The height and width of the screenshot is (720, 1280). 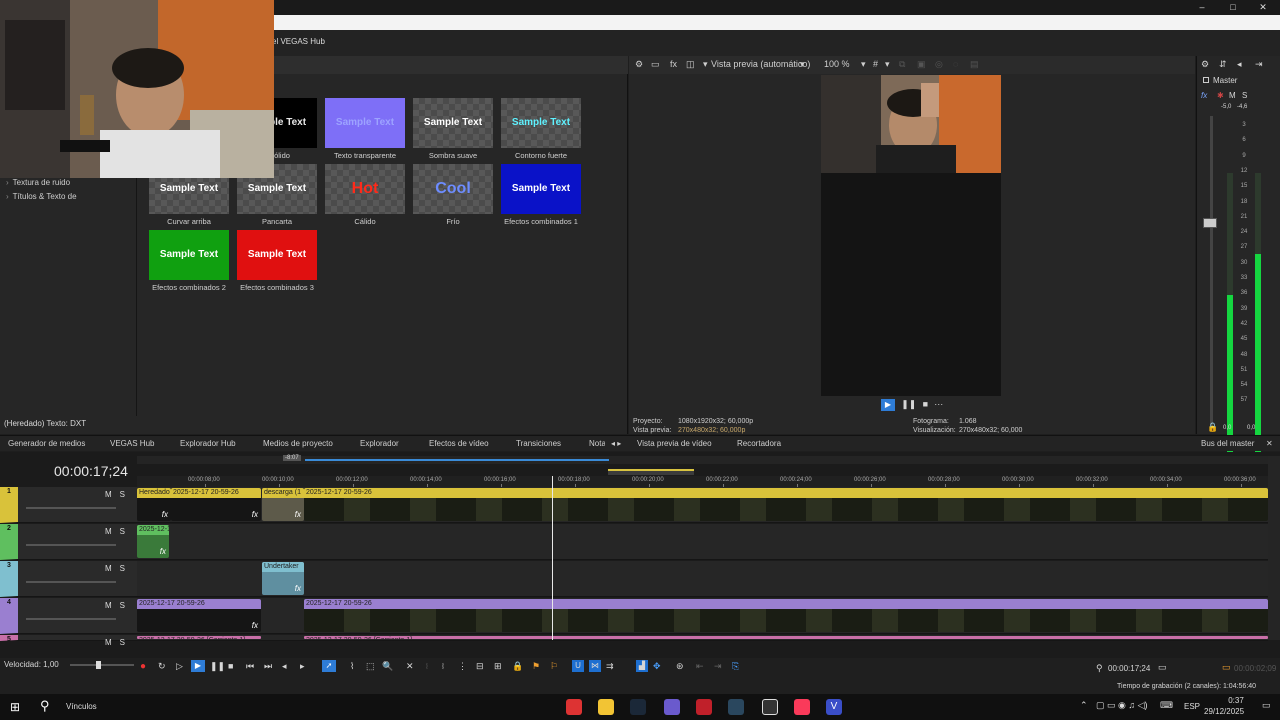 What do you see at coordinates (834, 707) in the screenshot?
I see `vegas-icon: V` at bounding box center [834, 707].